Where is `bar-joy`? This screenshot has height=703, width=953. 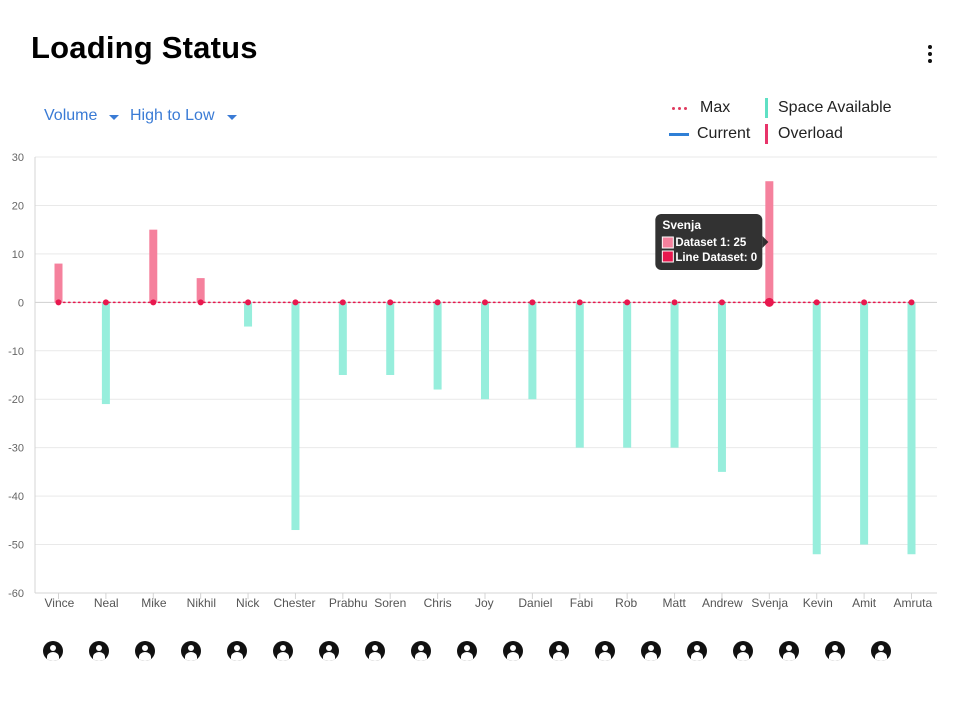 bar-joy is located at coordinates (485, 351).